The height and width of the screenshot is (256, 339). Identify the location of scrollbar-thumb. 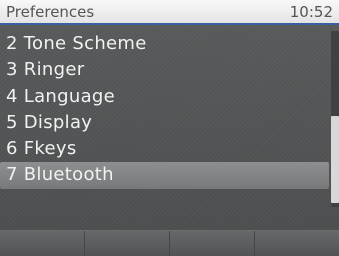
(335, 159).